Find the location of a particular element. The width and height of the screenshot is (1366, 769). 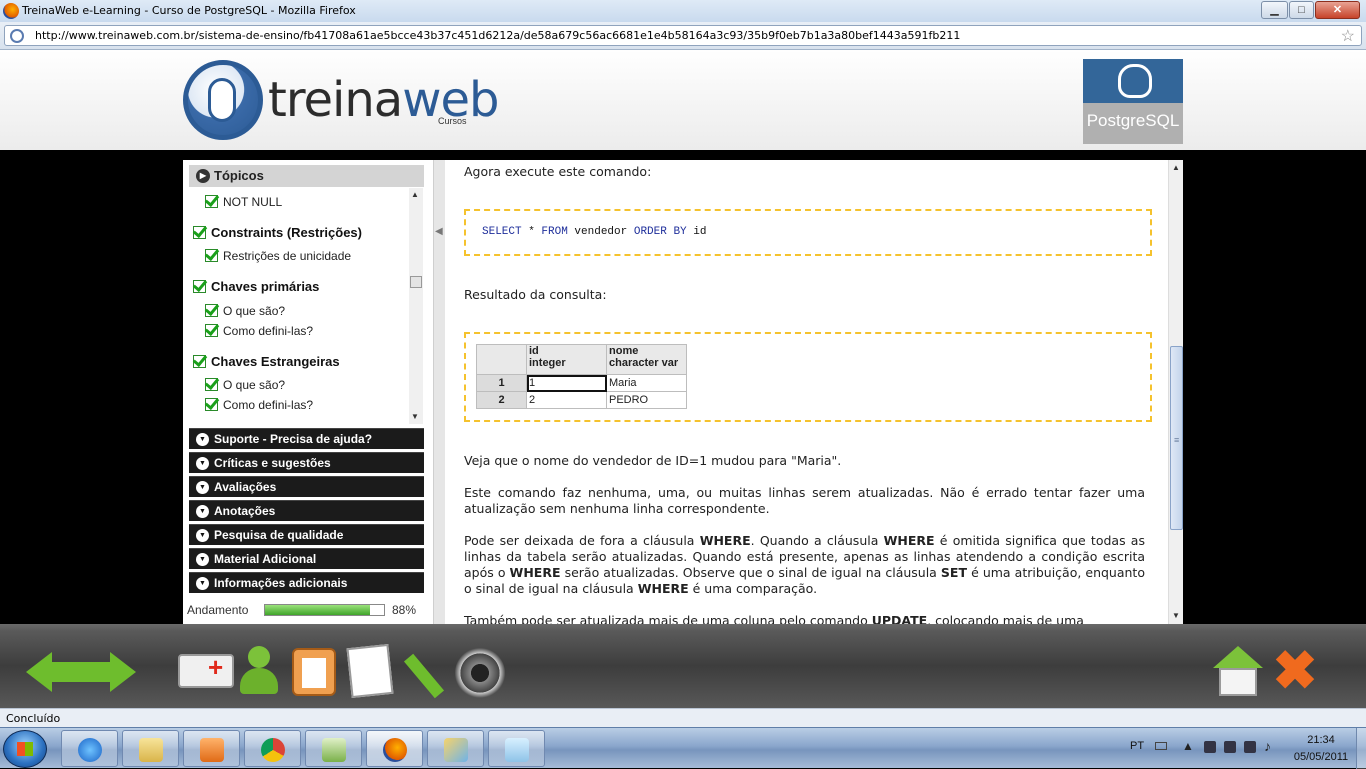

table-row: 2 2 PEDRO is located at coordinates (581, 400).